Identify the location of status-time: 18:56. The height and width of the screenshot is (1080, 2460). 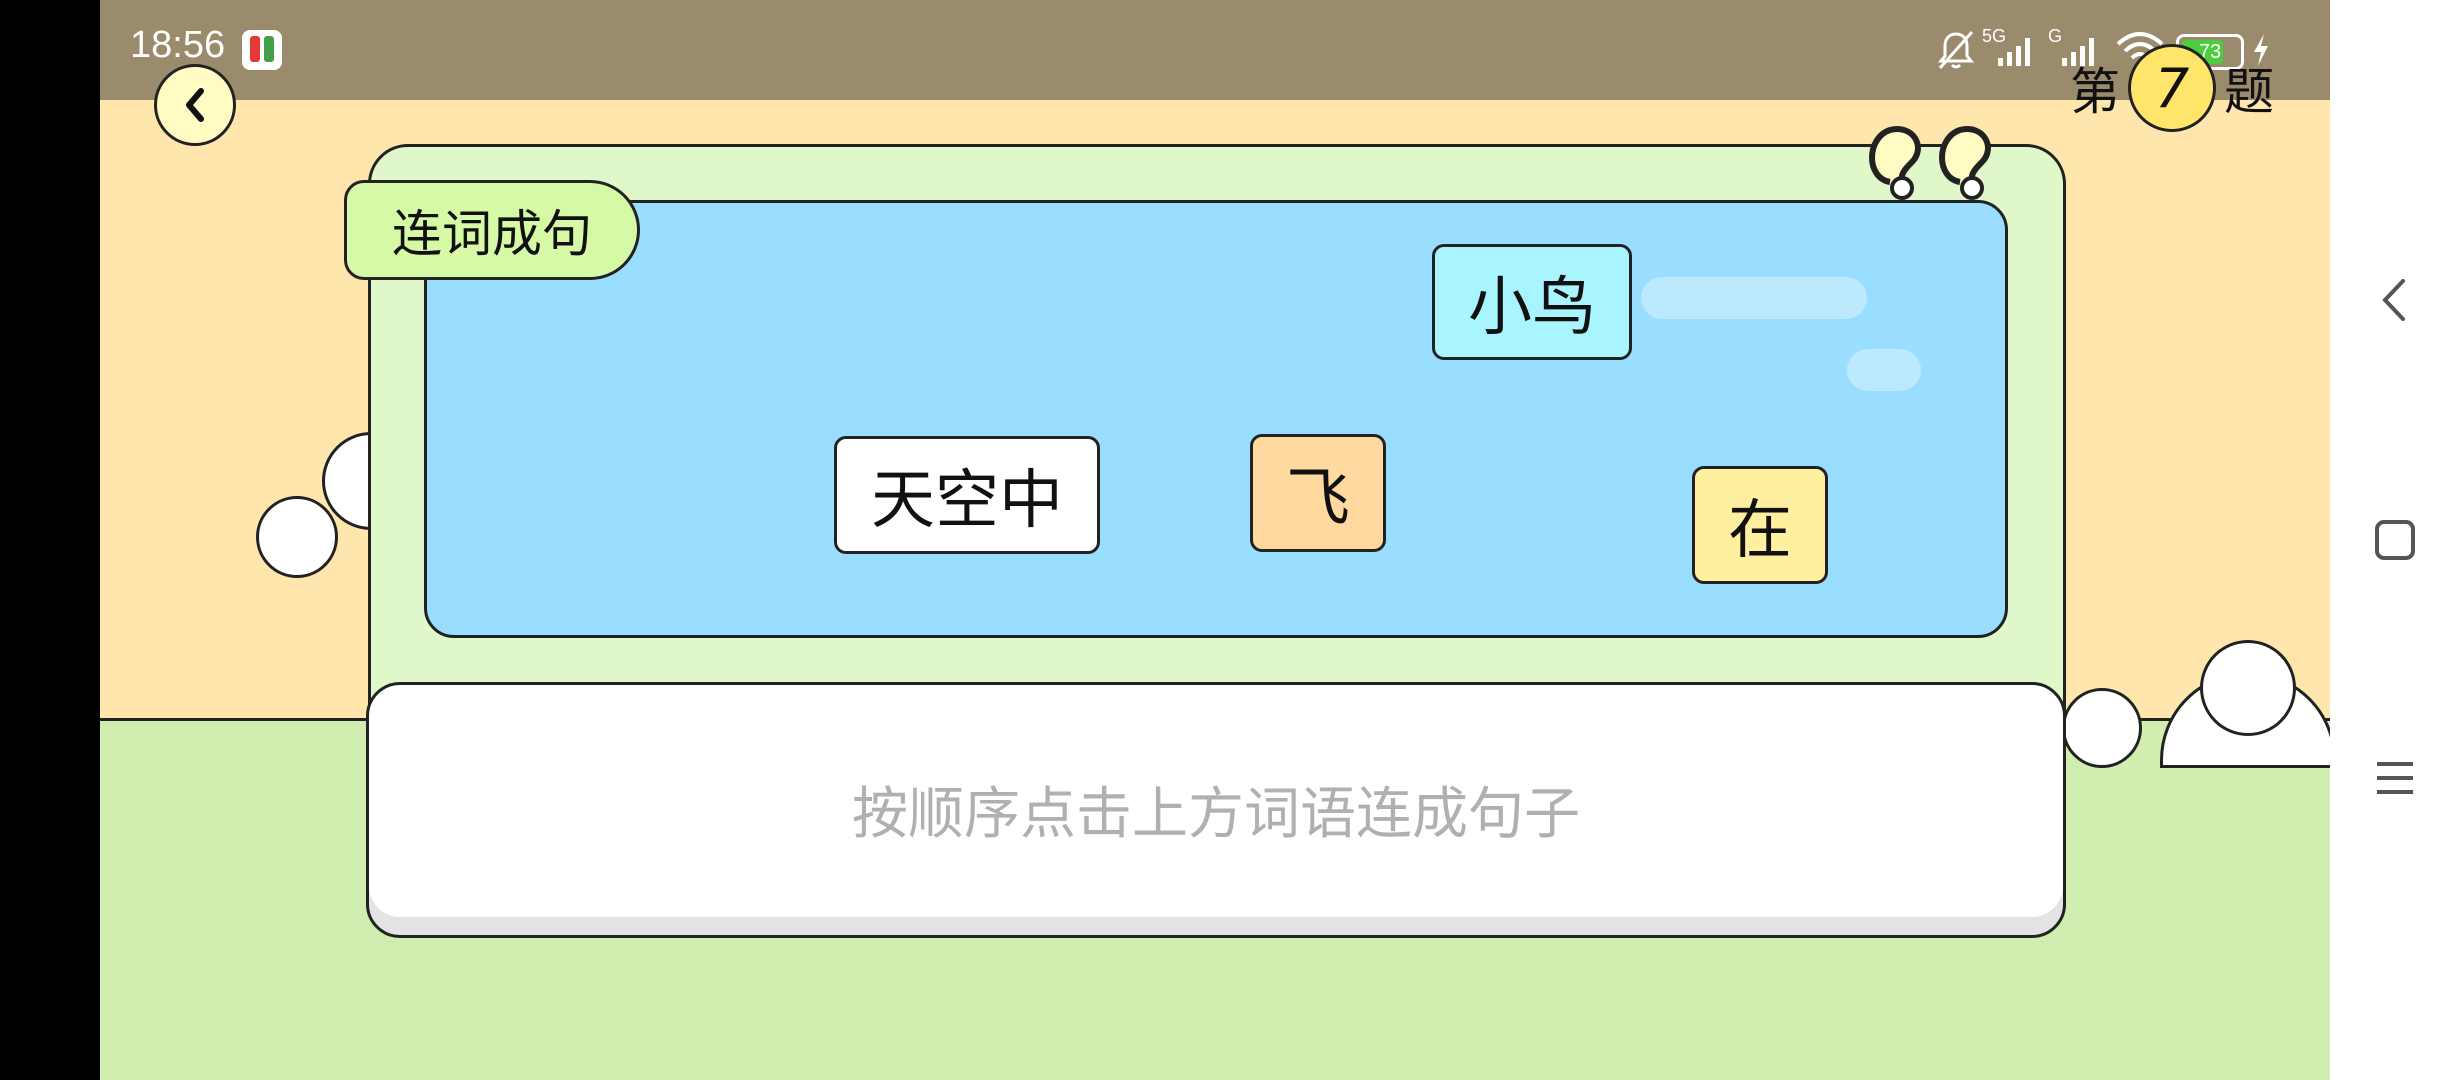
(178, 45).